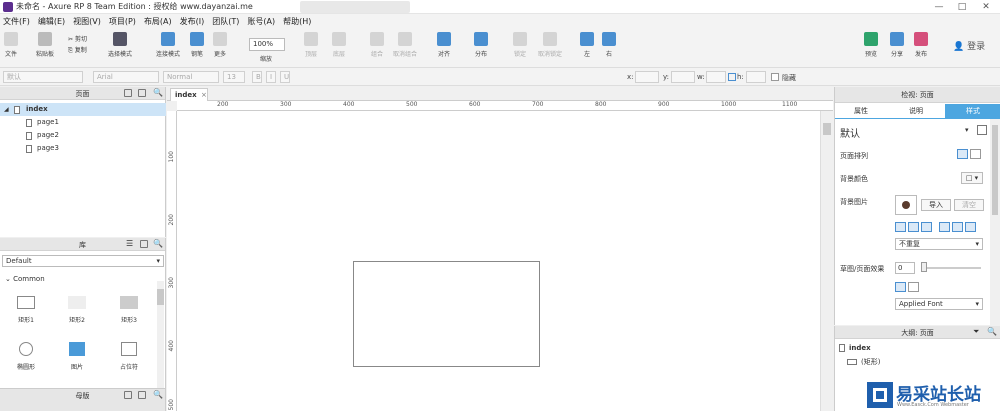  What do you see at coordinates (969, 45) in the screenshot?
I see `login-button: 👤 登录` at bounding box center [969, 45].